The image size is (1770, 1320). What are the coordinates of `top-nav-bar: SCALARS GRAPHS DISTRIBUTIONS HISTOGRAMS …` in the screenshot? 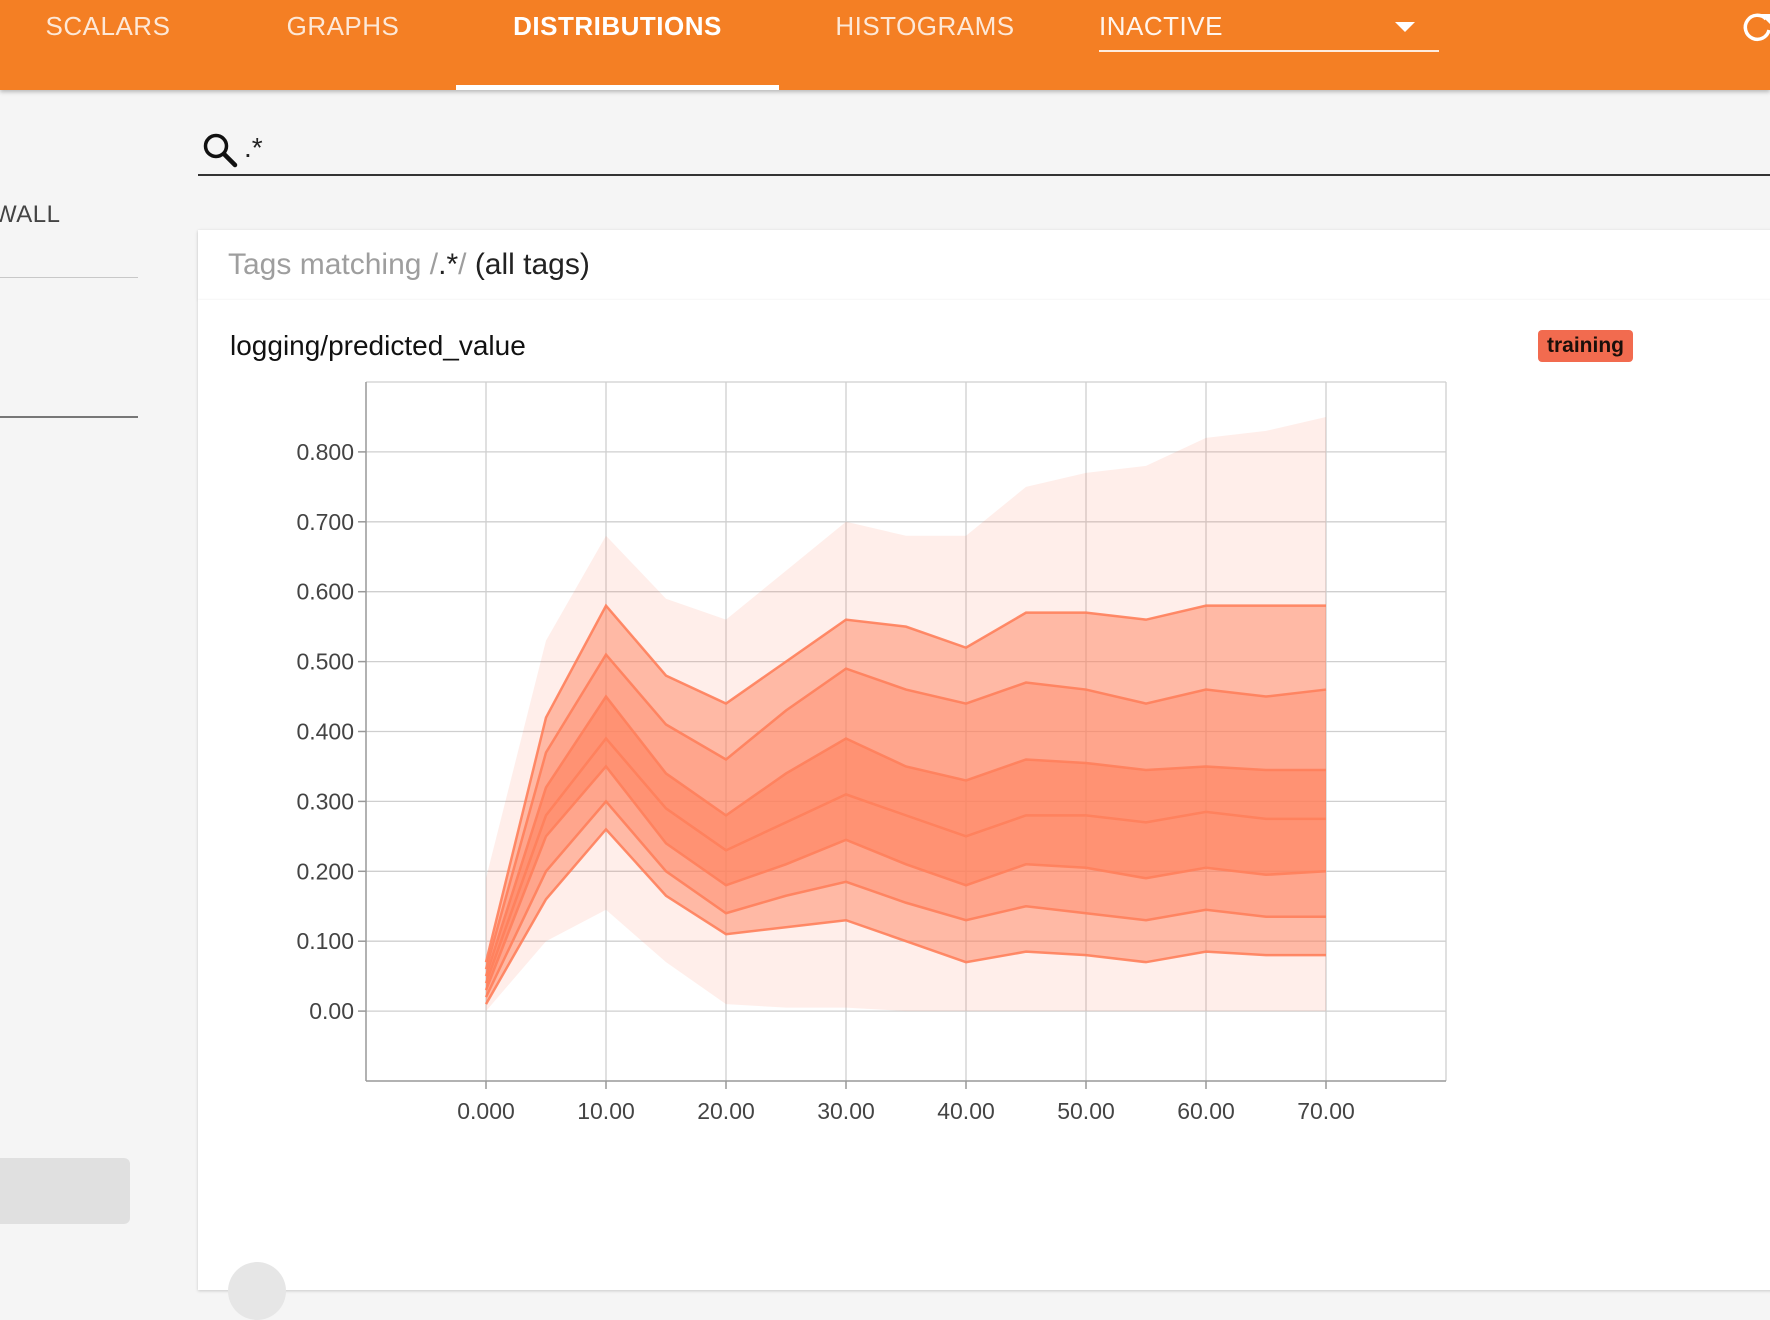 It's located at (885, 45).